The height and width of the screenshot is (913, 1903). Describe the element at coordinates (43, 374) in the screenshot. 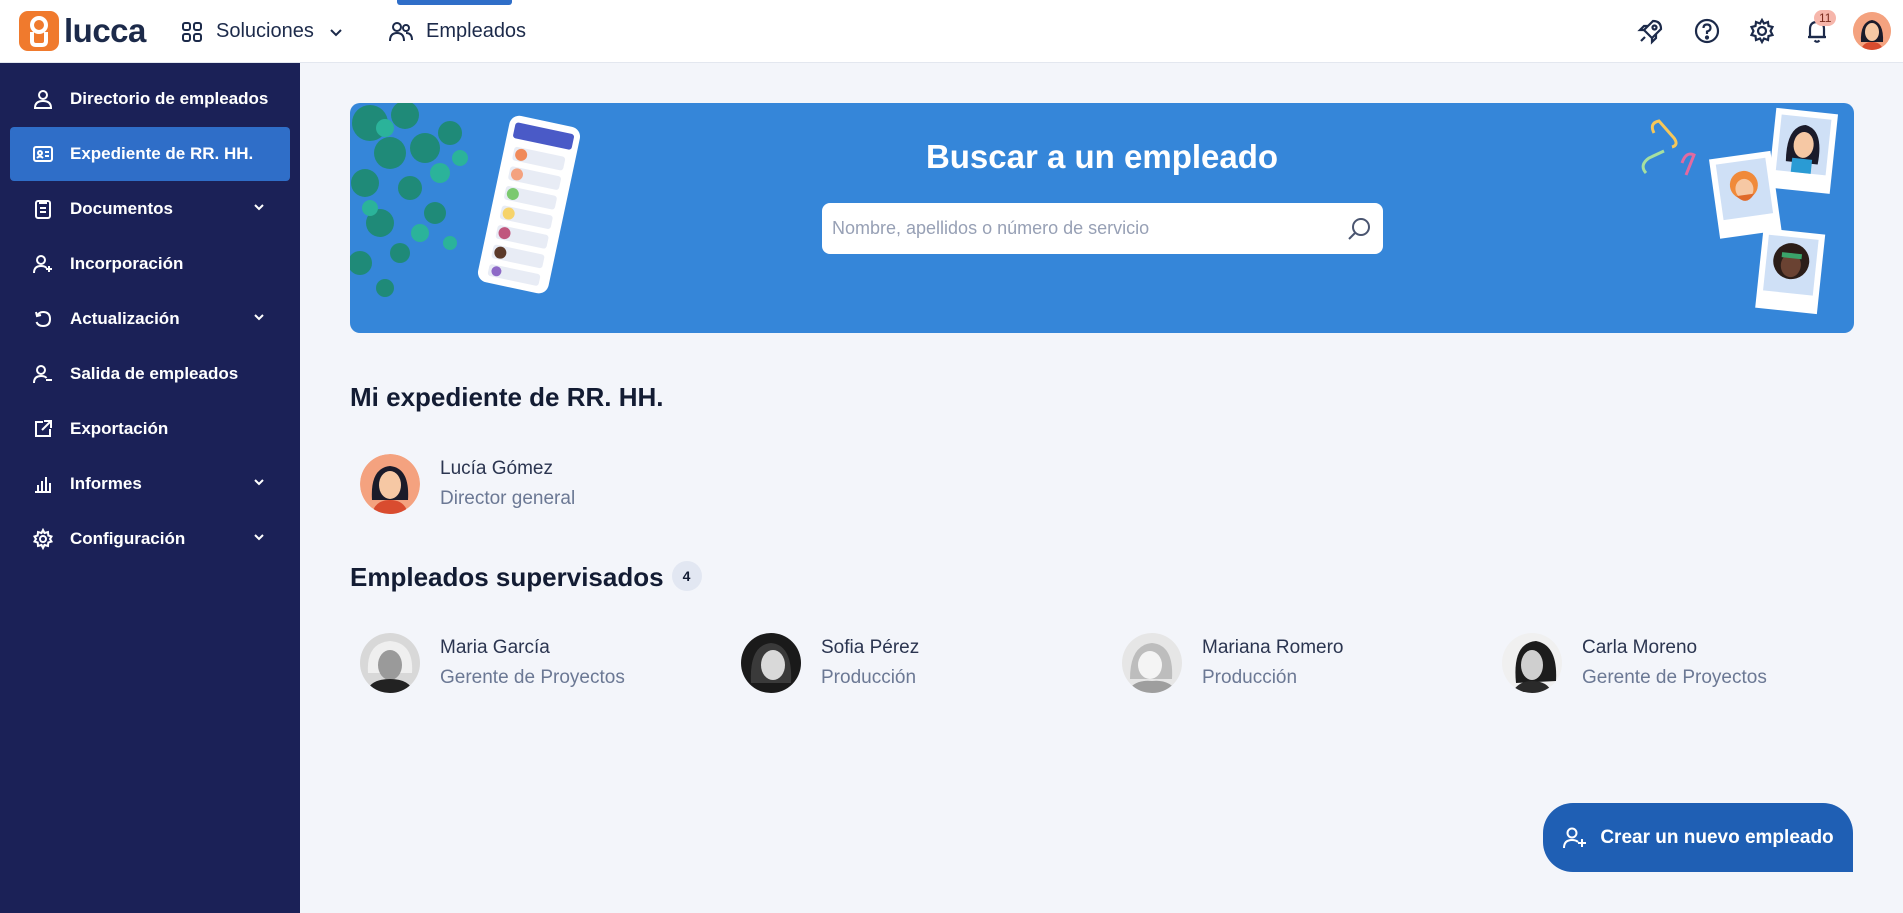

I see `person-remove-icon` at that location.